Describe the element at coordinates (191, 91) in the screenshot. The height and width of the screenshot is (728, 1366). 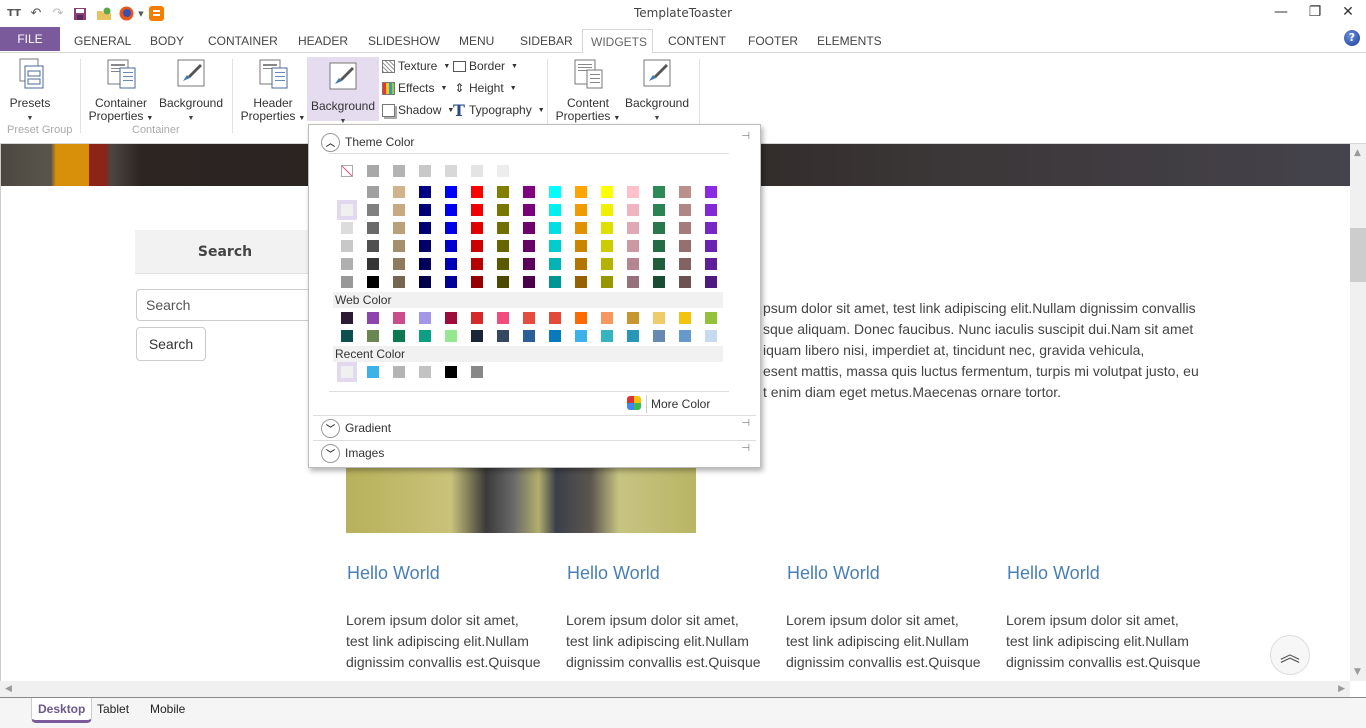
I see `container-background-button: Background ▼` at that location.